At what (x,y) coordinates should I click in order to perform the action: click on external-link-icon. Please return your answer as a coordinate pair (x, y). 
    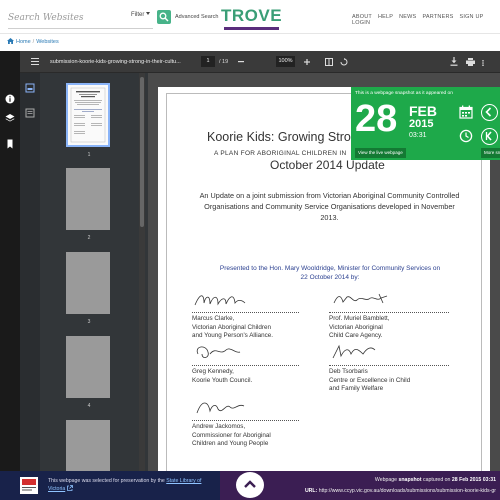
    Looking at the image, I should click on (69, 488).